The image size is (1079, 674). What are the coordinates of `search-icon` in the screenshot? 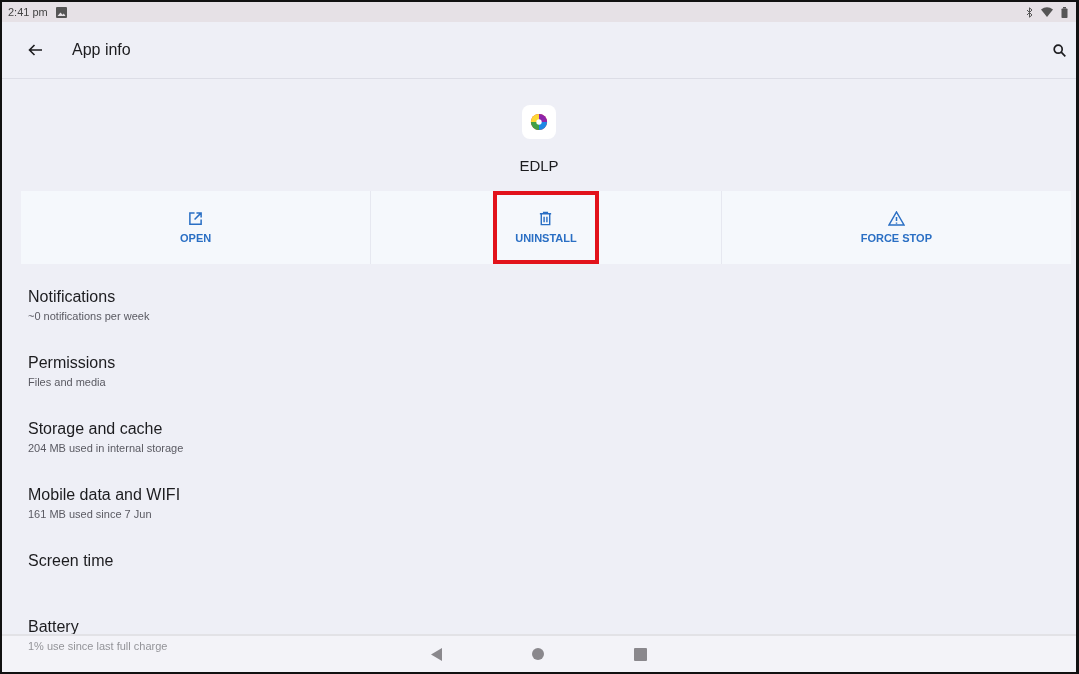 It's located at (1059, 50).